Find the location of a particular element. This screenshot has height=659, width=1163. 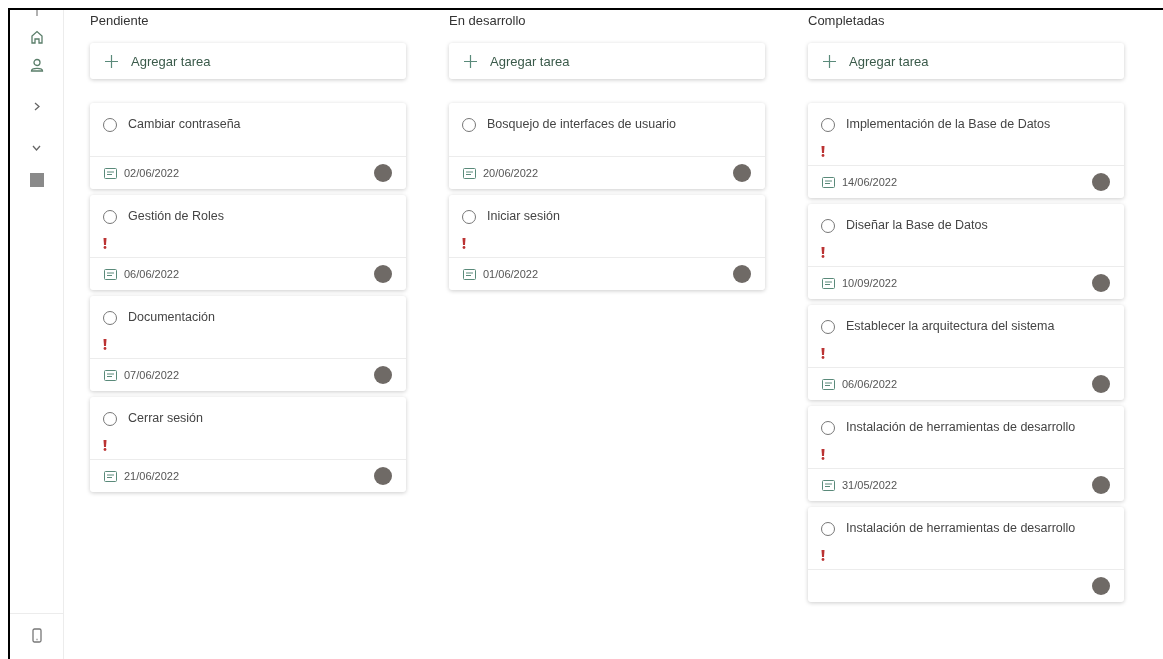

home-icon is located at coordinates (36, 37).